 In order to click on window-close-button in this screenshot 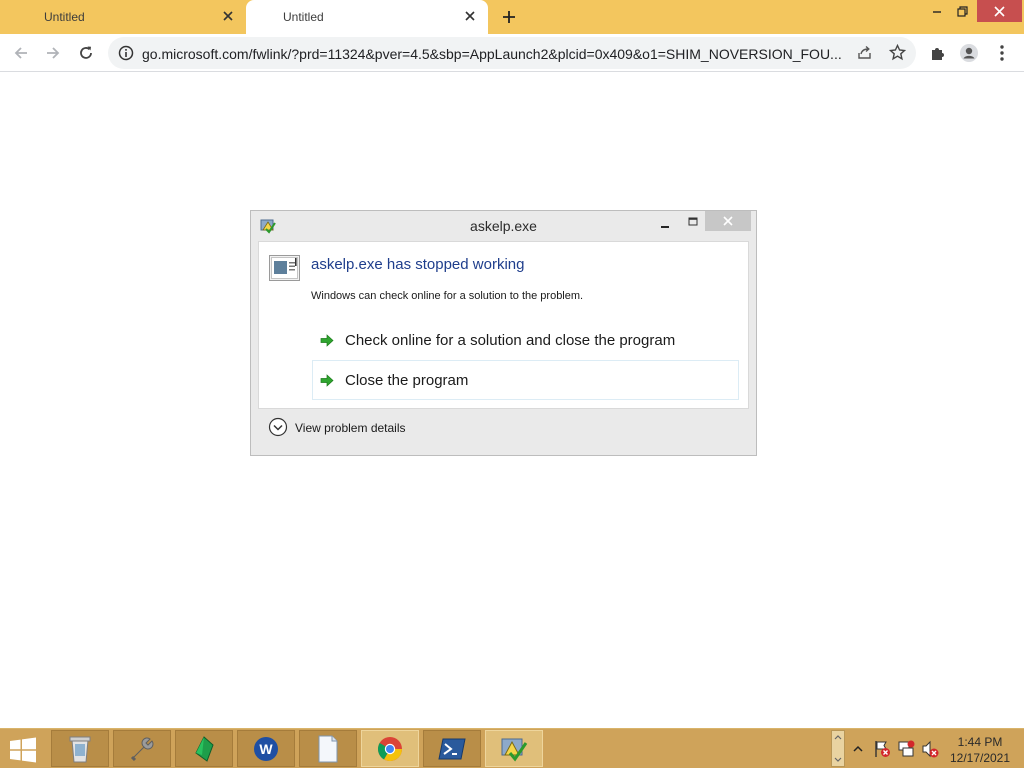, I will do `click(999, 11)`.